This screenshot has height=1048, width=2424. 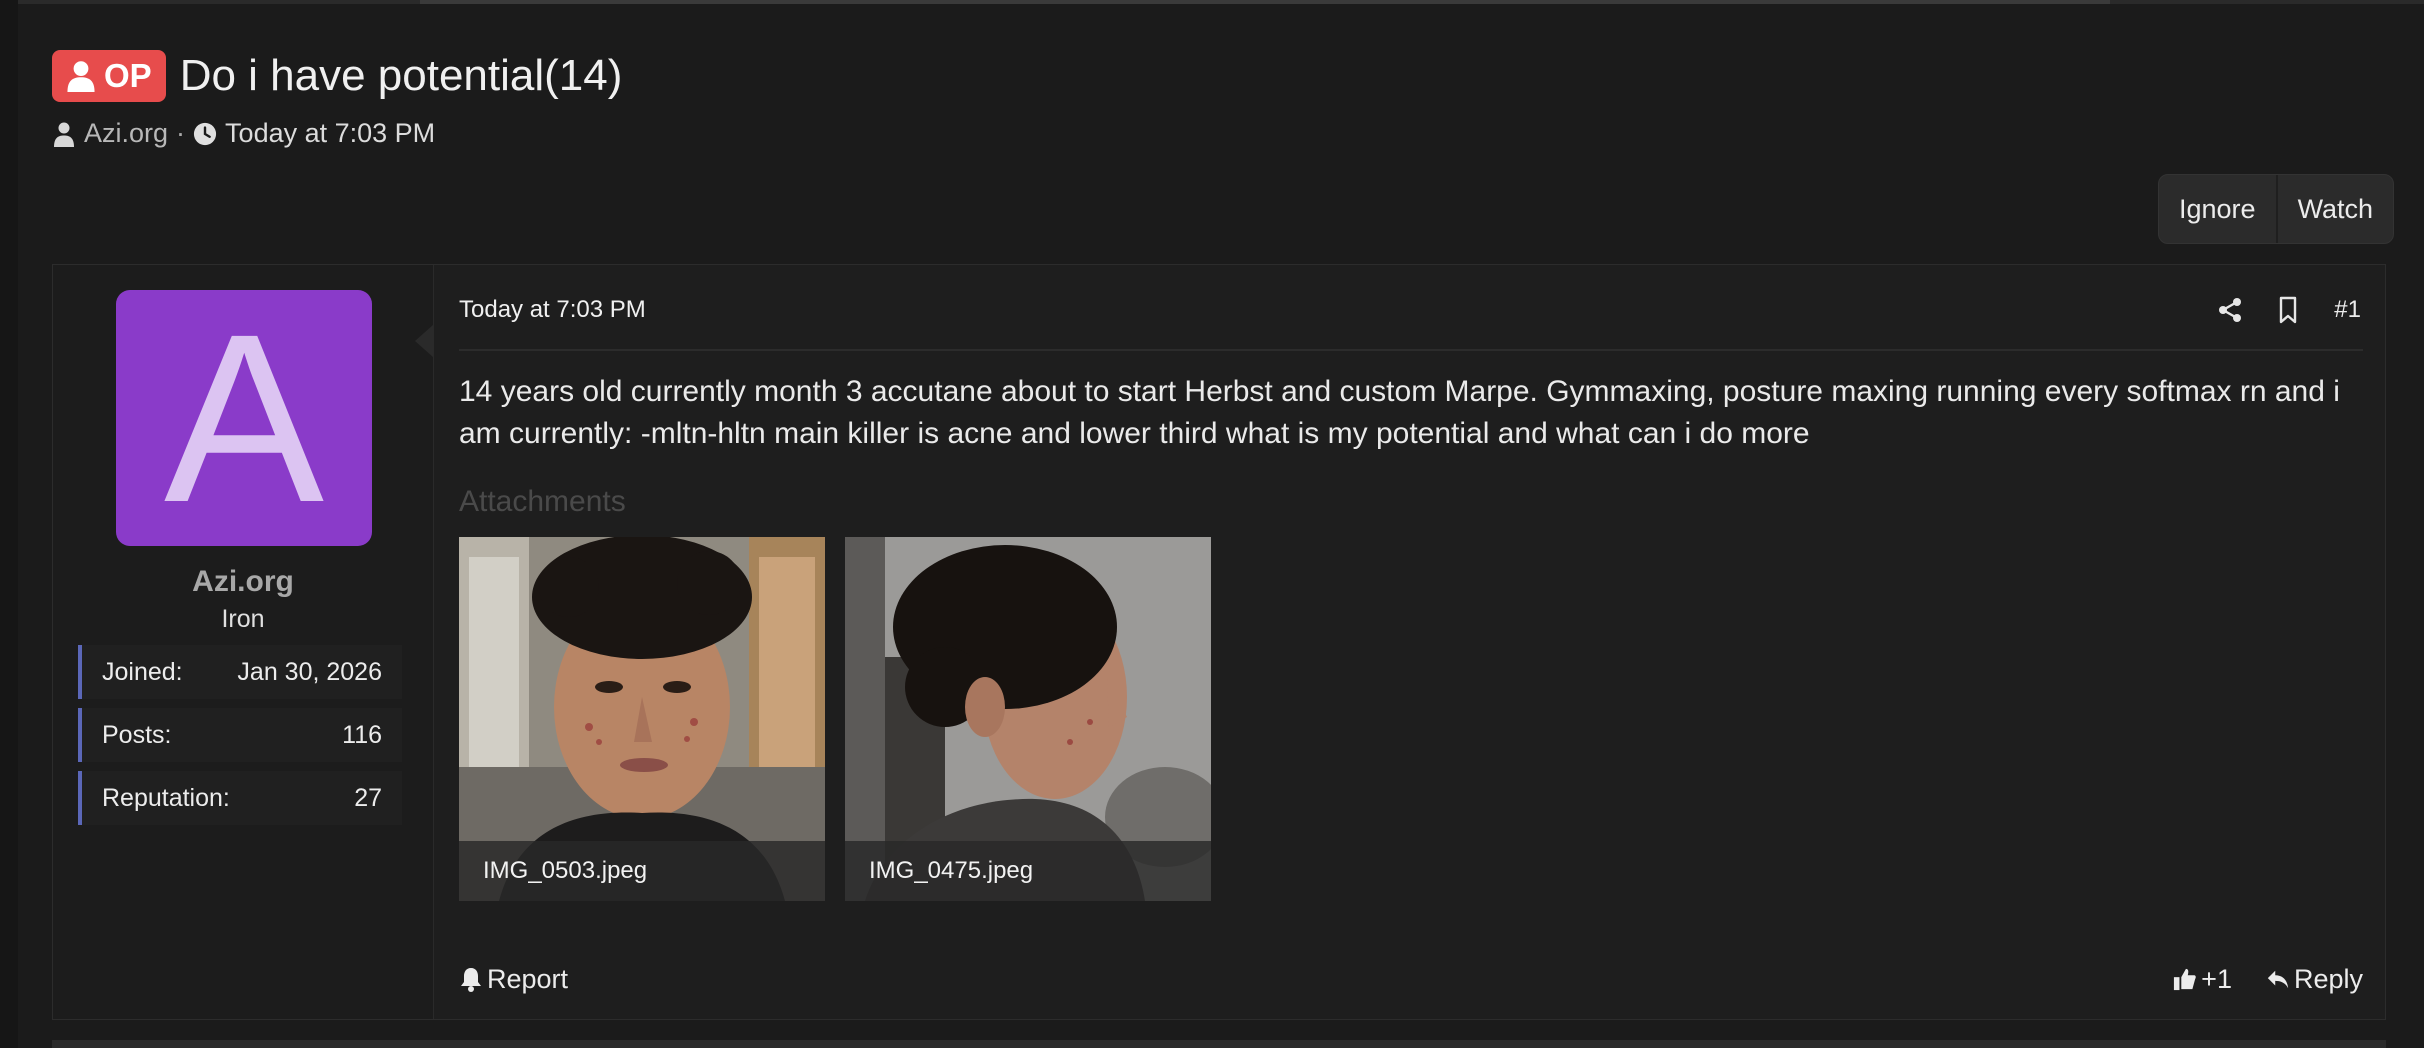 I want to click on stat-label: Reputation:, so click(x=166, y=797).